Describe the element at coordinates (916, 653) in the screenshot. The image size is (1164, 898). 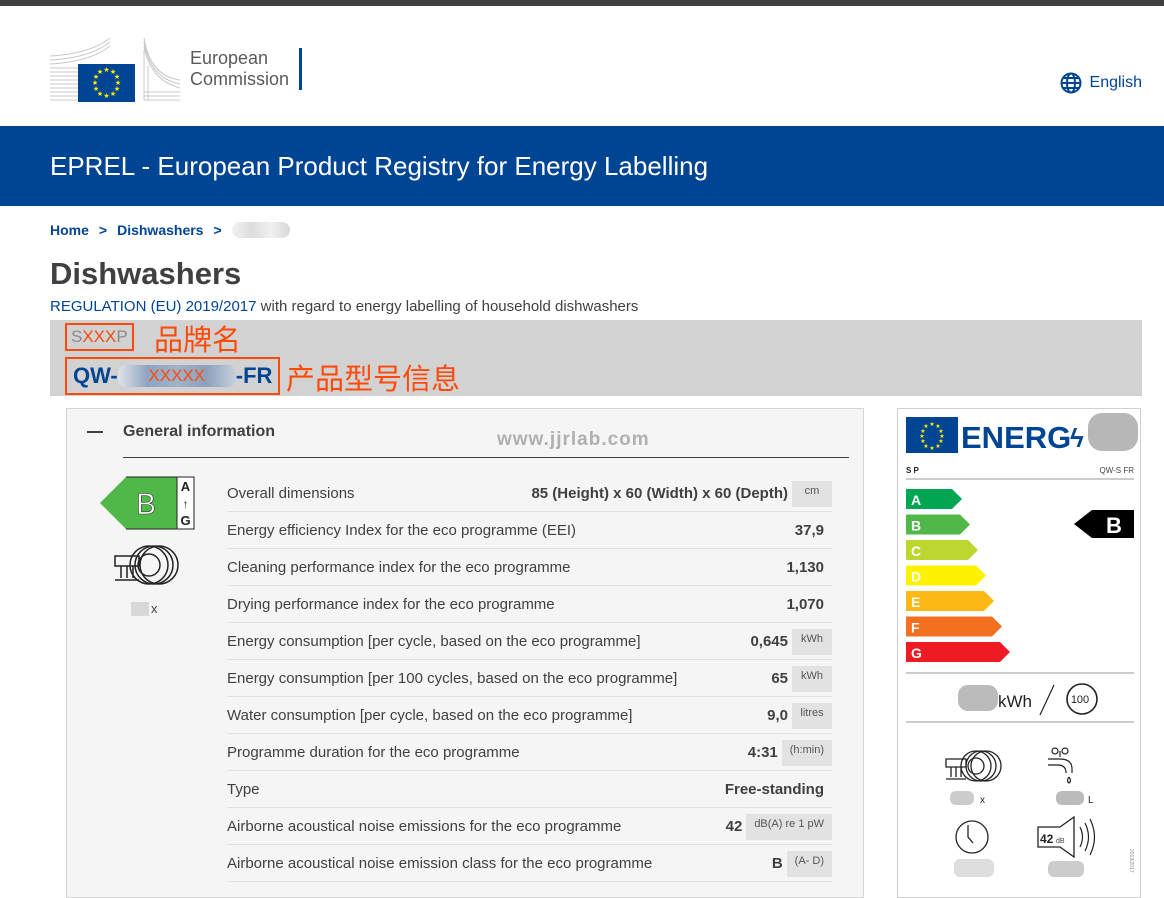
I see `energy-class-letter: G` at that location.